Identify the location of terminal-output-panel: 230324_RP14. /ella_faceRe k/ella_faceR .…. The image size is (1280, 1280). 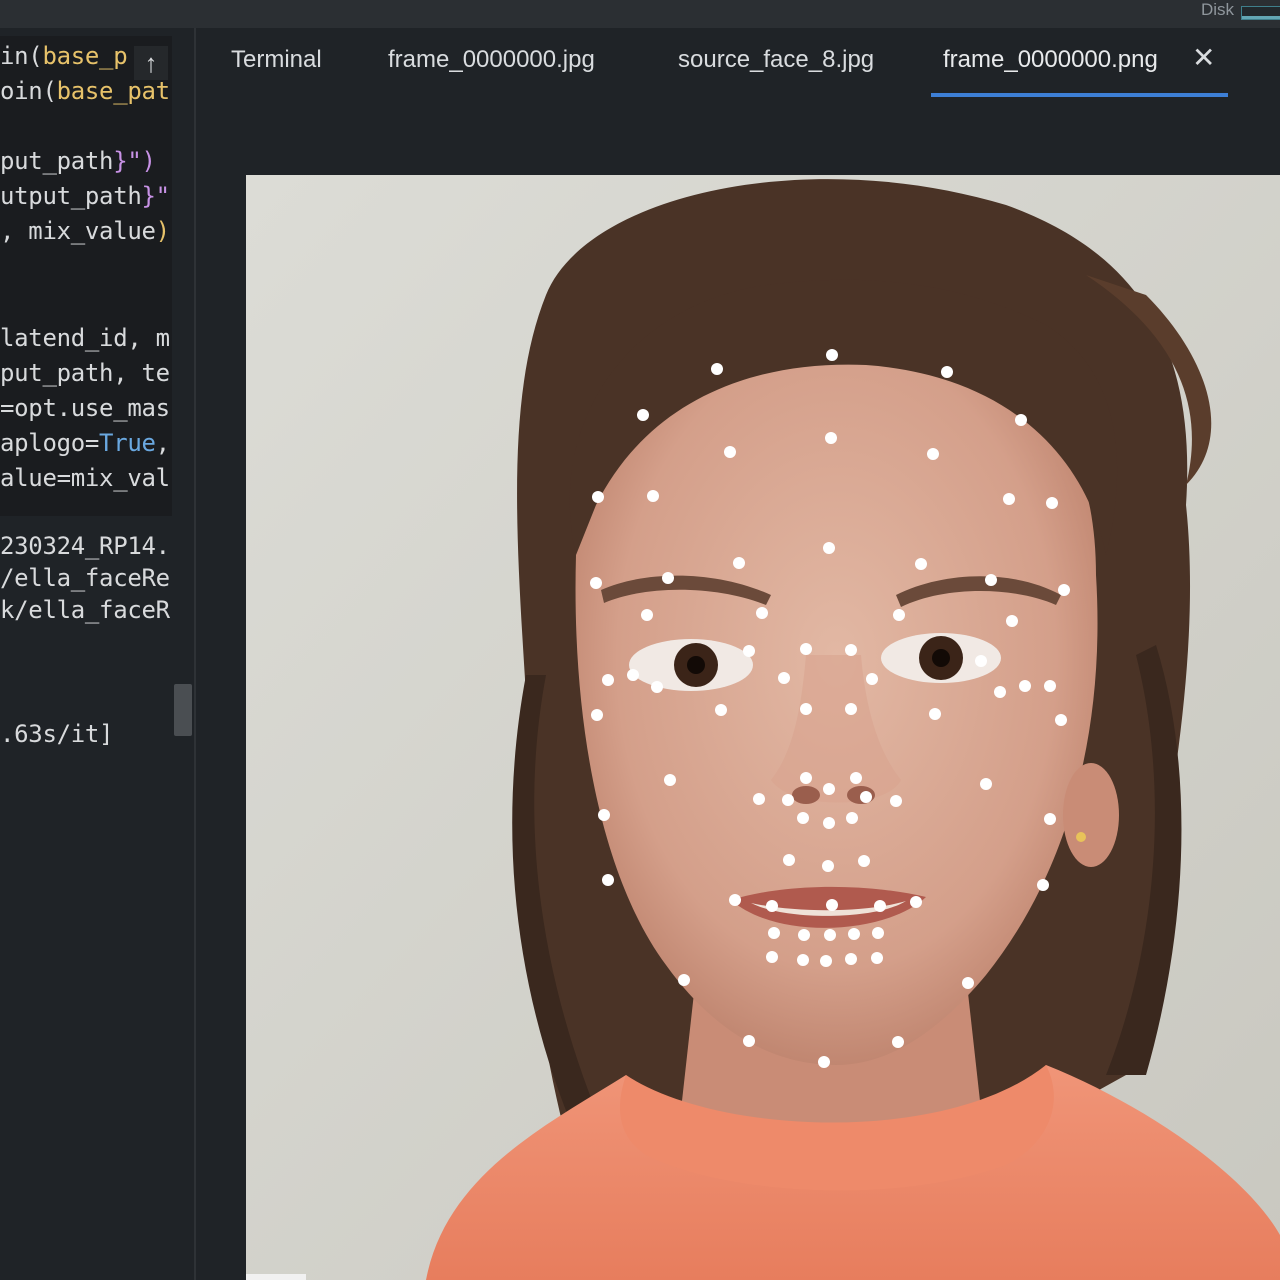
(97, 898).